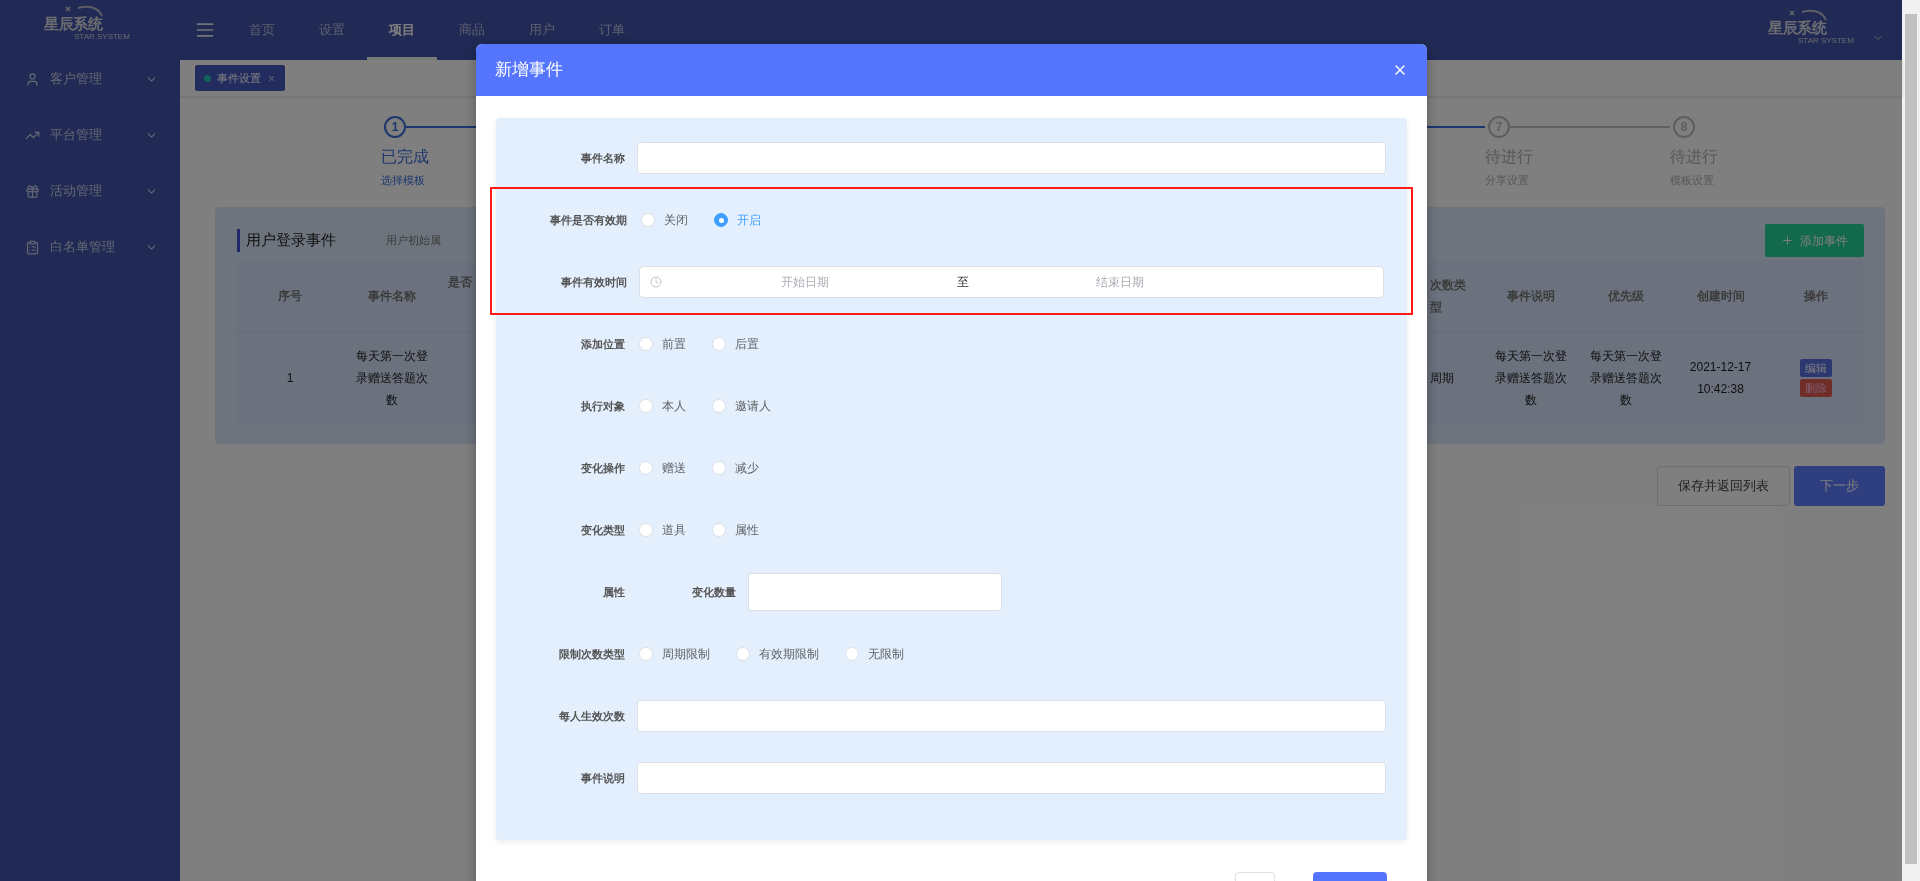 The width and height of the screenshot is (1920, 881). I want to click on start-date-placeholder: 开始日期, so click(805, 282).